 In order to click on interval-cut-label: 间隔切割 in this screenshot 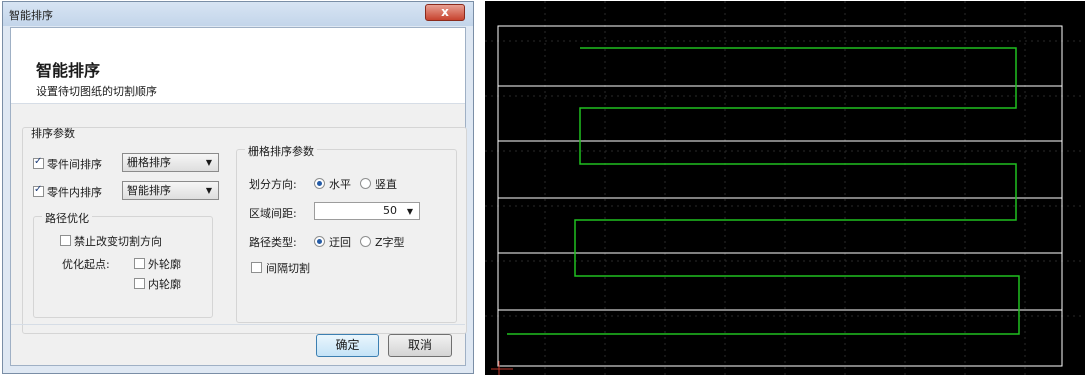, I will do `click(288, 268)`.